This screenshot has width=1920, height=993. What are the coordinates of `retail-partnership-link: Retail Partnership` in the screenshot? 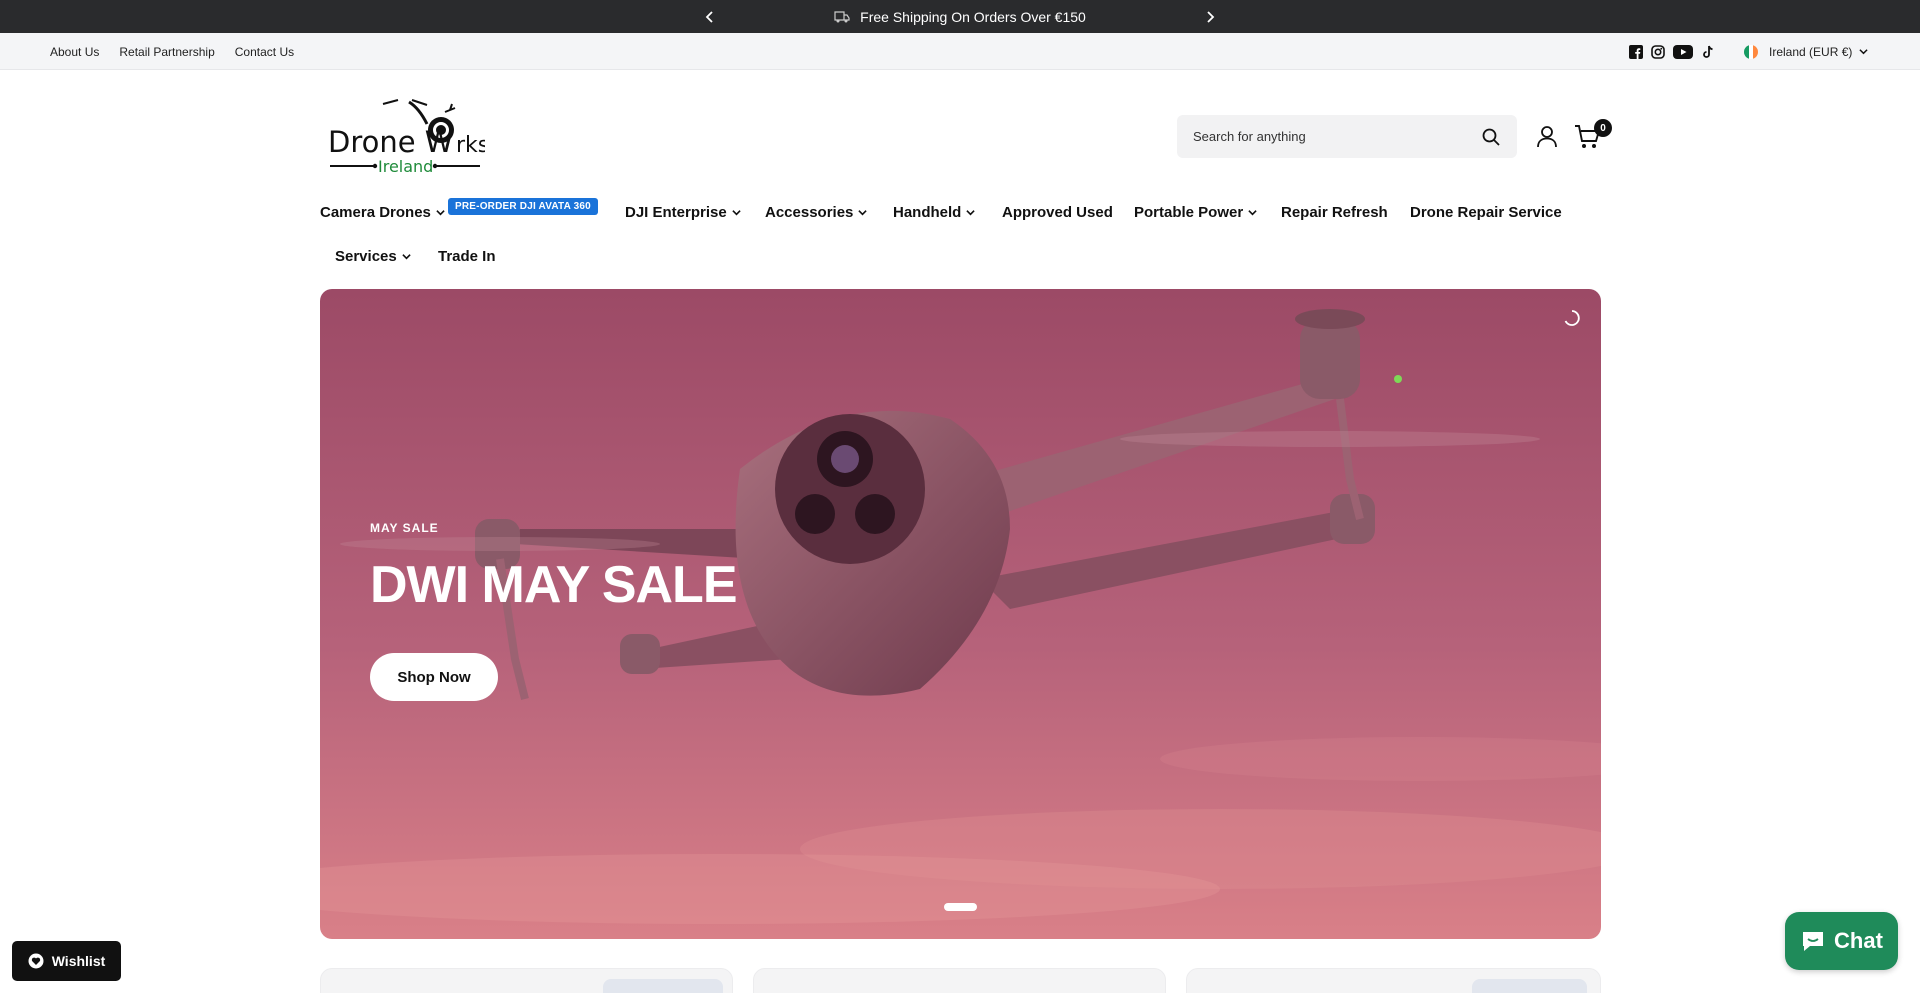 It's located at (166, 52).